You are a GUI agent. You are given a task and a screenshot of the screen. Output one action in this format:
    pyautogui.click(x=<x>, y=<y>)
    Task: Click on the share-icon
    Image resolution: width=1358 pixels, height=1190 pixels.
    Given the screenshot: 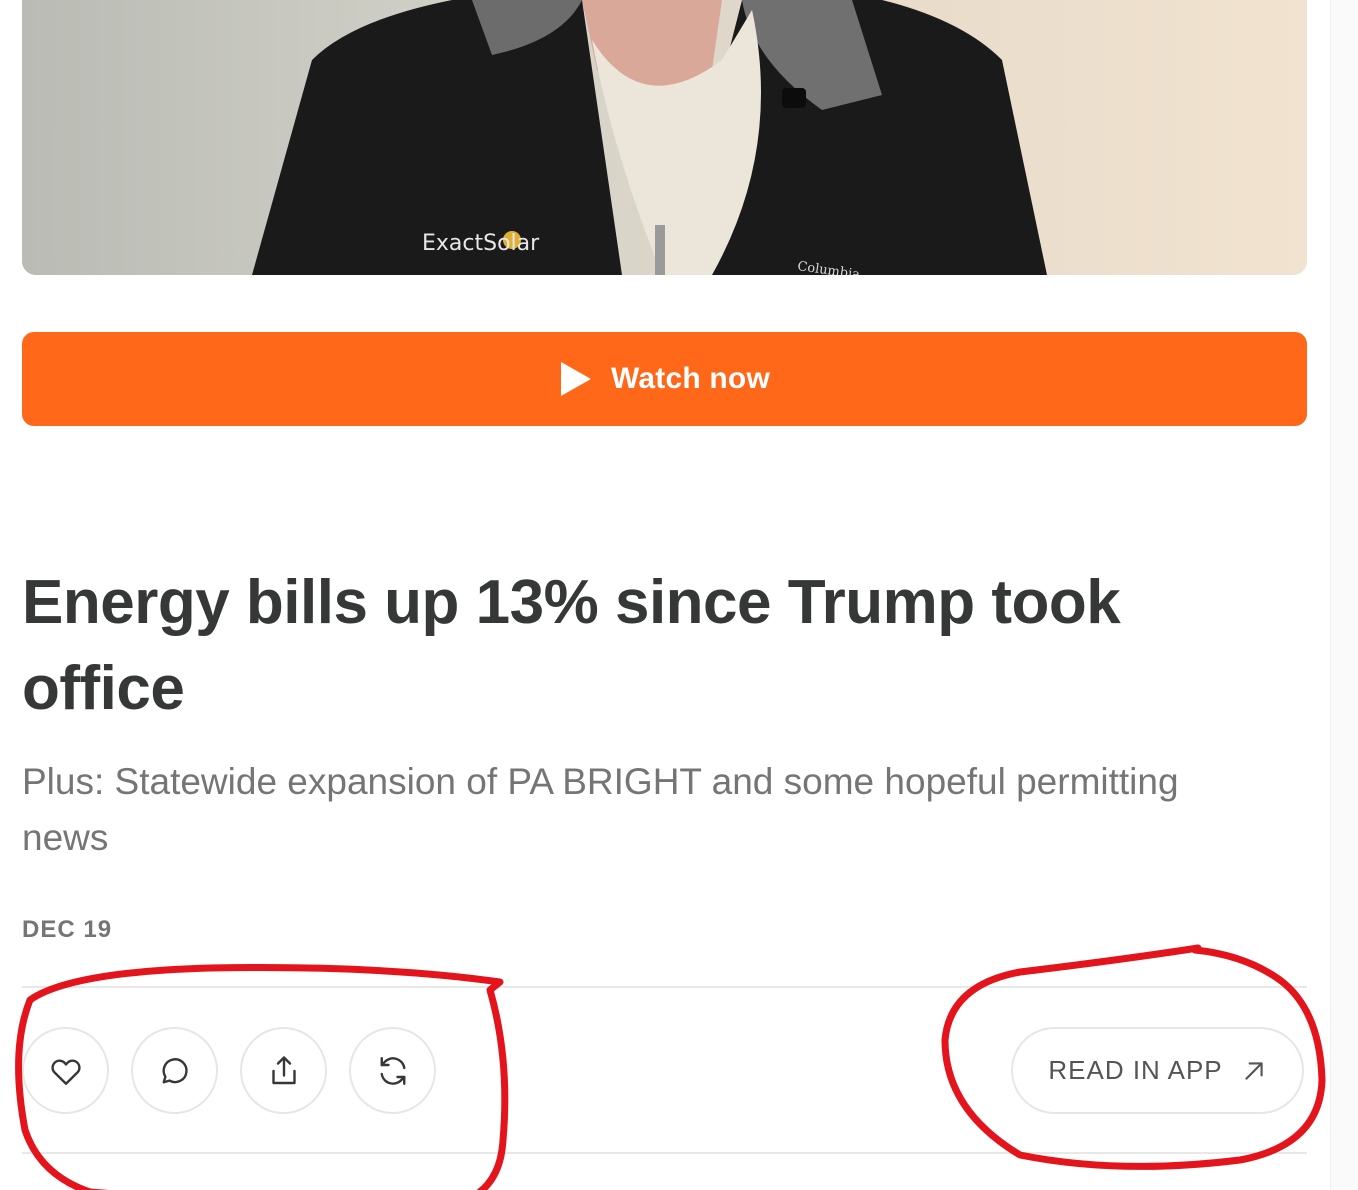 What is the action you would take?
    pyautogui.click(x=283, y=1069)
    